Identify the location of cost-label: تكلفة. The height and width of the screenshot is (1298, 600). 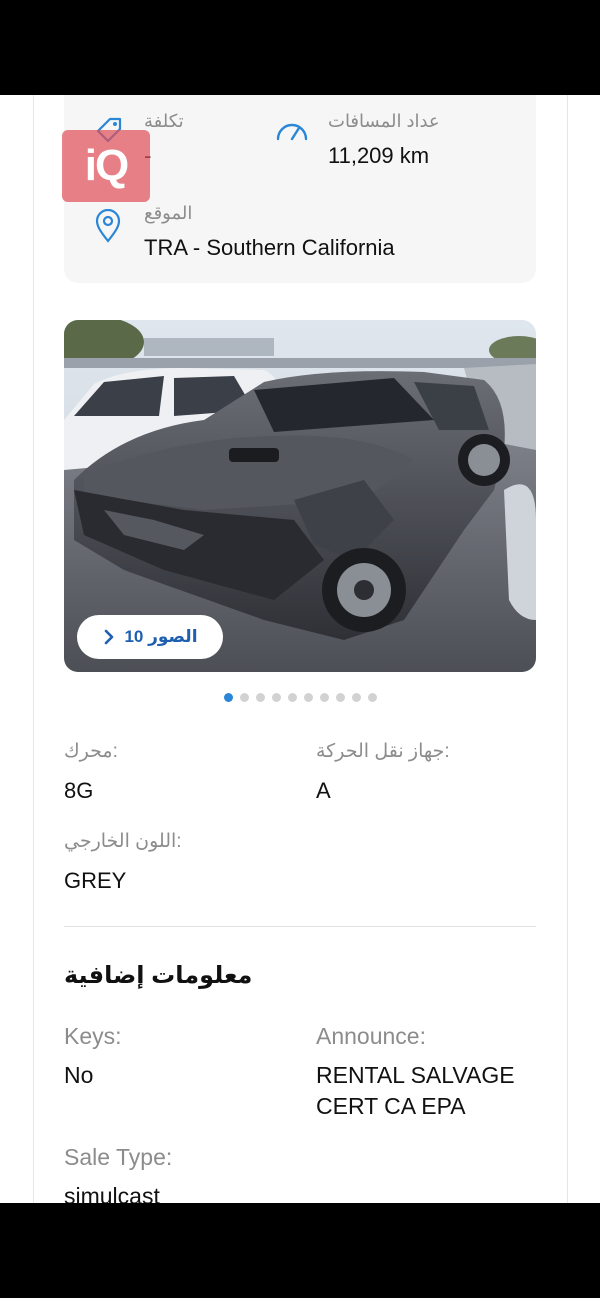
(164, 121).